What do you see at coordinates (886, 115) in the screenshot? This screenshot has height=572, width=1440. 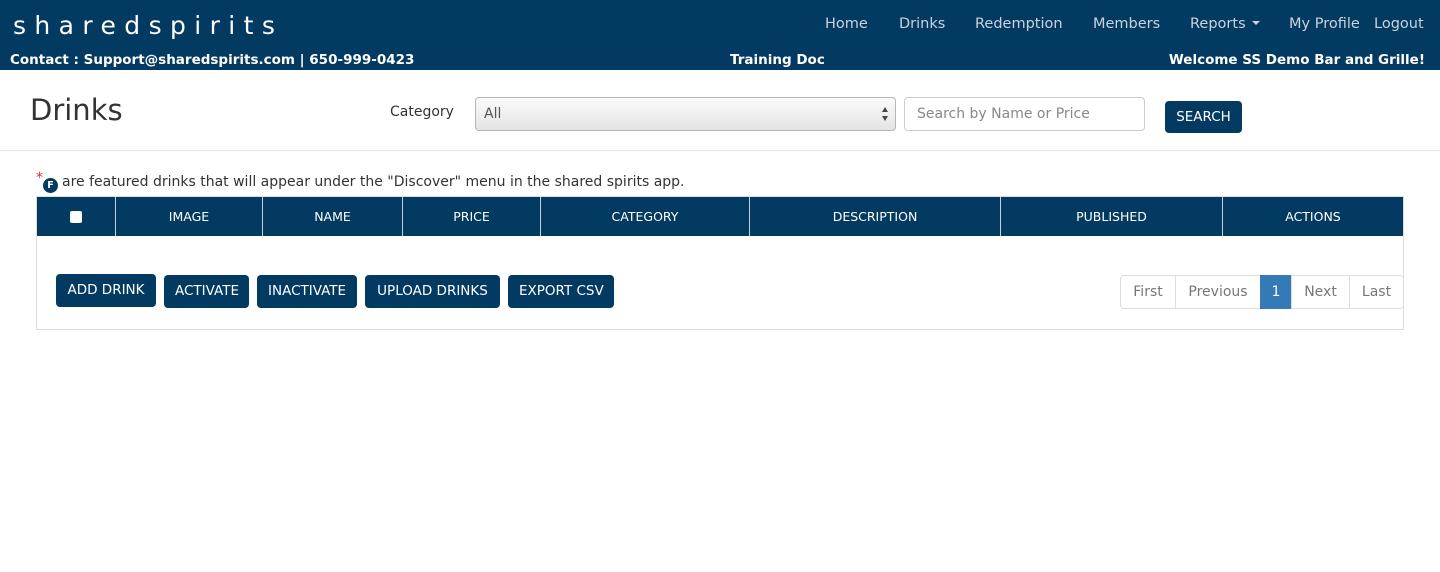 I see `select-arrows-icon` at bounding box center [886, 115].